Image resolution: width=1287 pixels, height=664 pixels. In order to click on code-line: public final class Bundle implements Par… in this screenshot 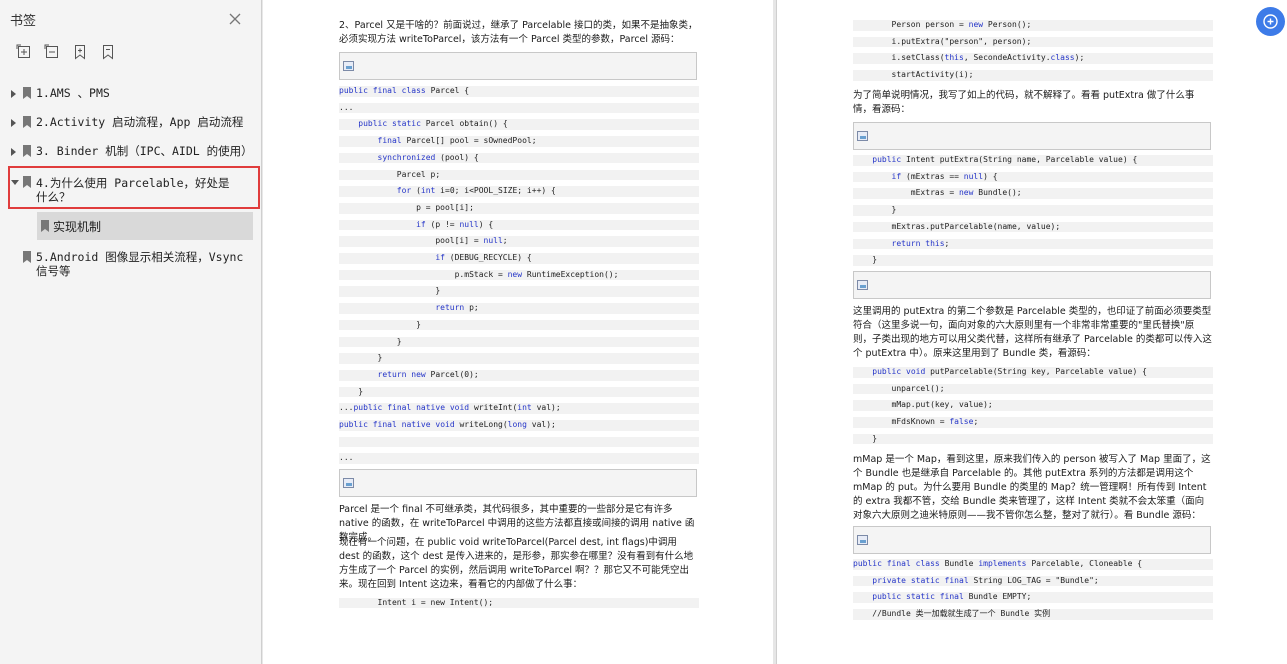, I will do `click(1033, 564)`.